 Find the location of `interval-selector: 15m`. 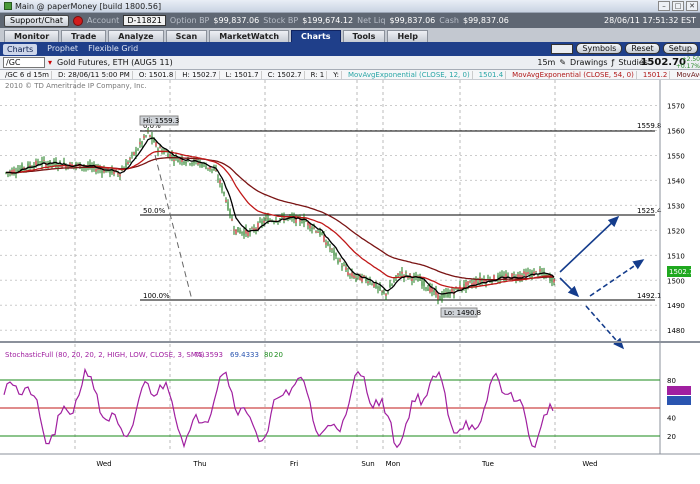

interval-selector: 15m is located at coordinates (546, 62).